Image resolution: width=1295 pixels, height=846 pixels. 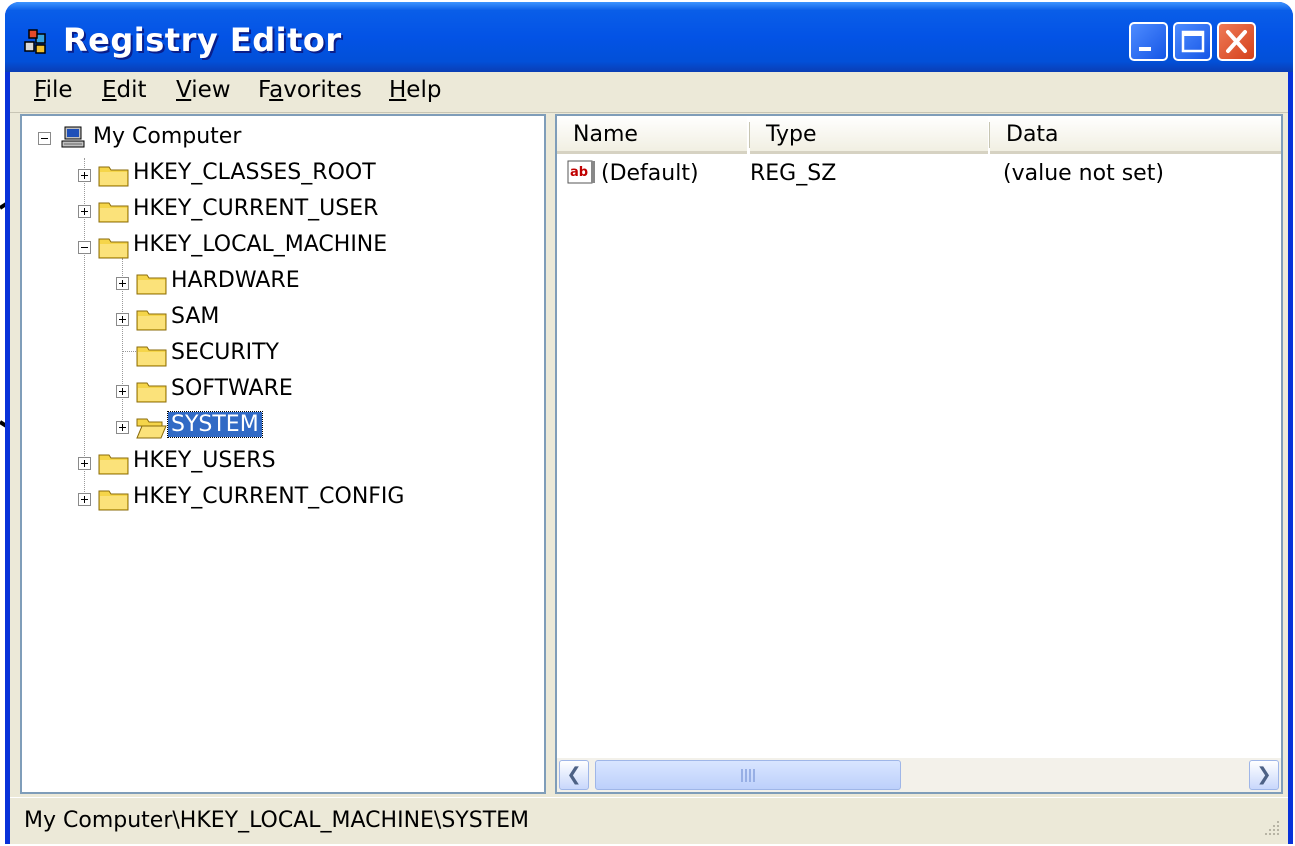 I want to click on tree-label: HARDWARE, so click(x=235, y=280).